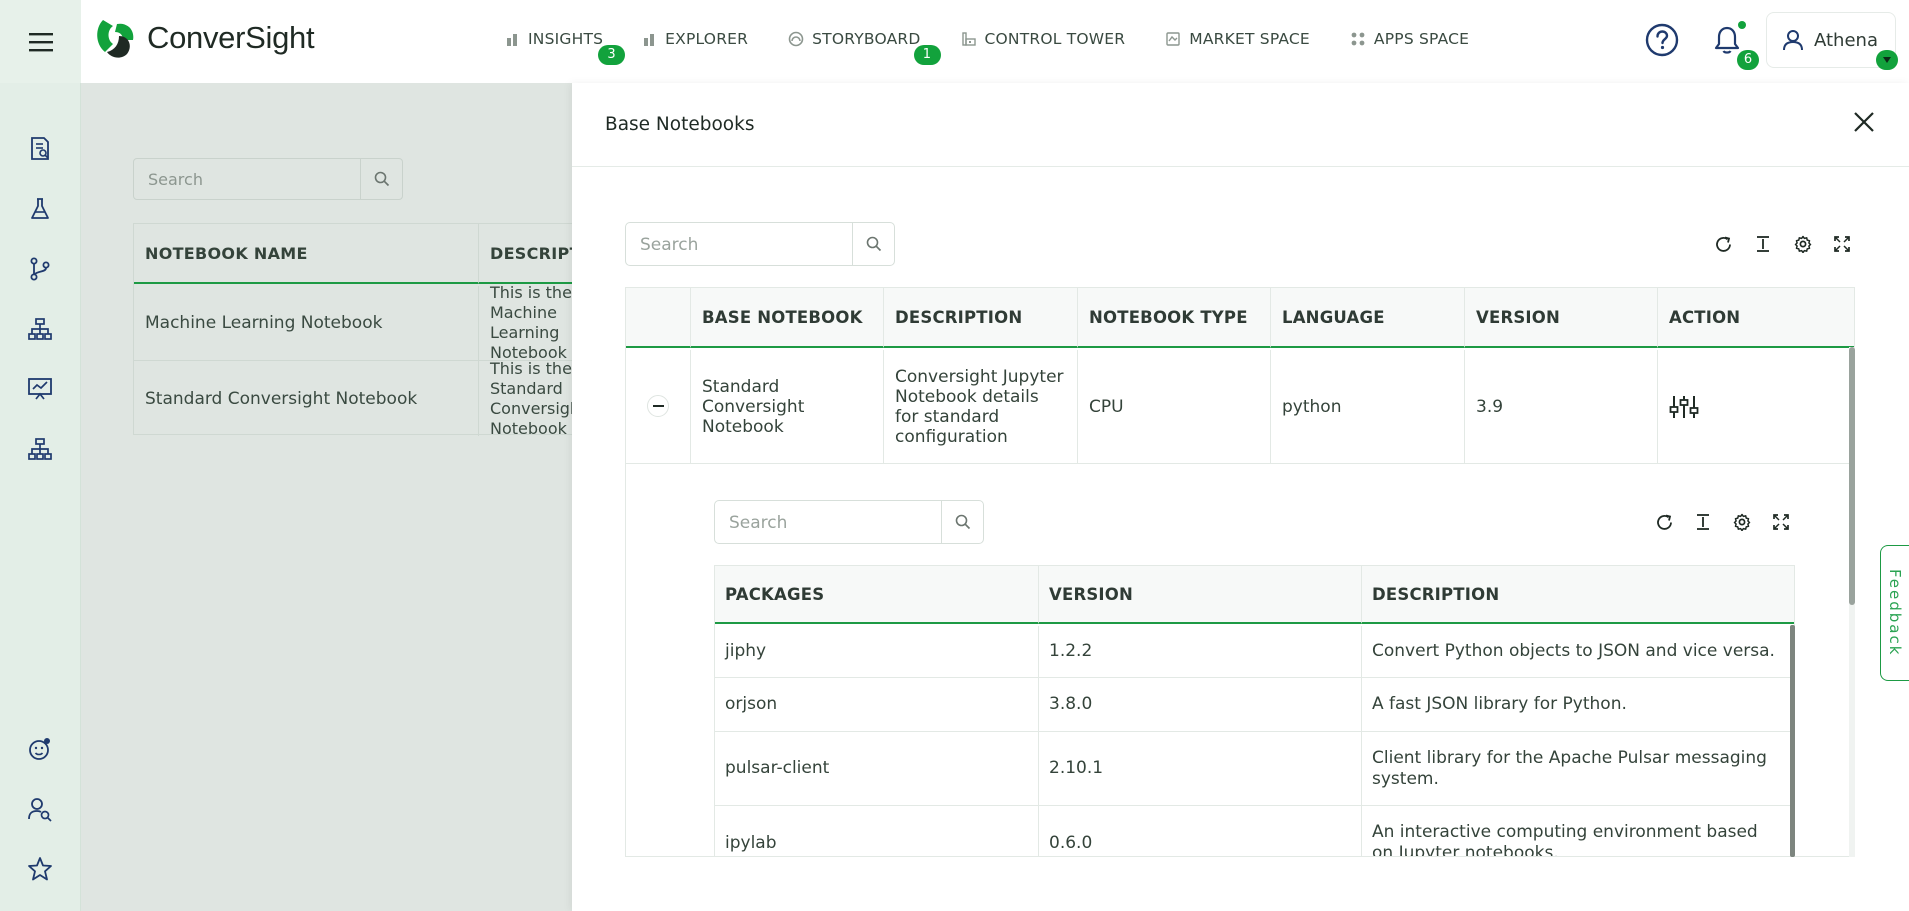 The height and width of the screenshot is (911, 1909). I want to click on nav-market-space: MARKET SPACE, so click(1237, 39).